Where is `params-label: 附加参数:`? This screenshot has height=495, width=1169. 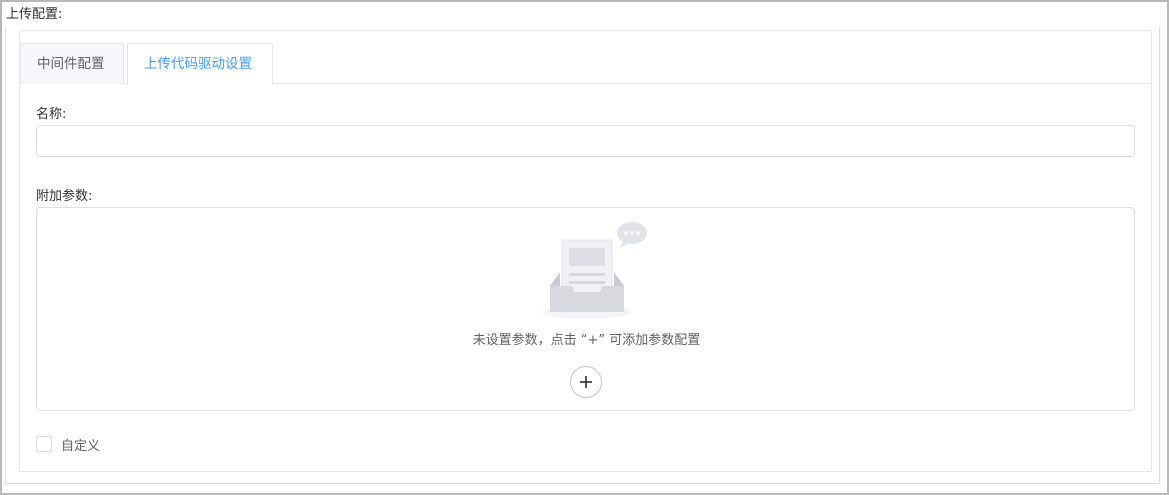 params-label: 附加参数: is located at coordinates (64, 196).